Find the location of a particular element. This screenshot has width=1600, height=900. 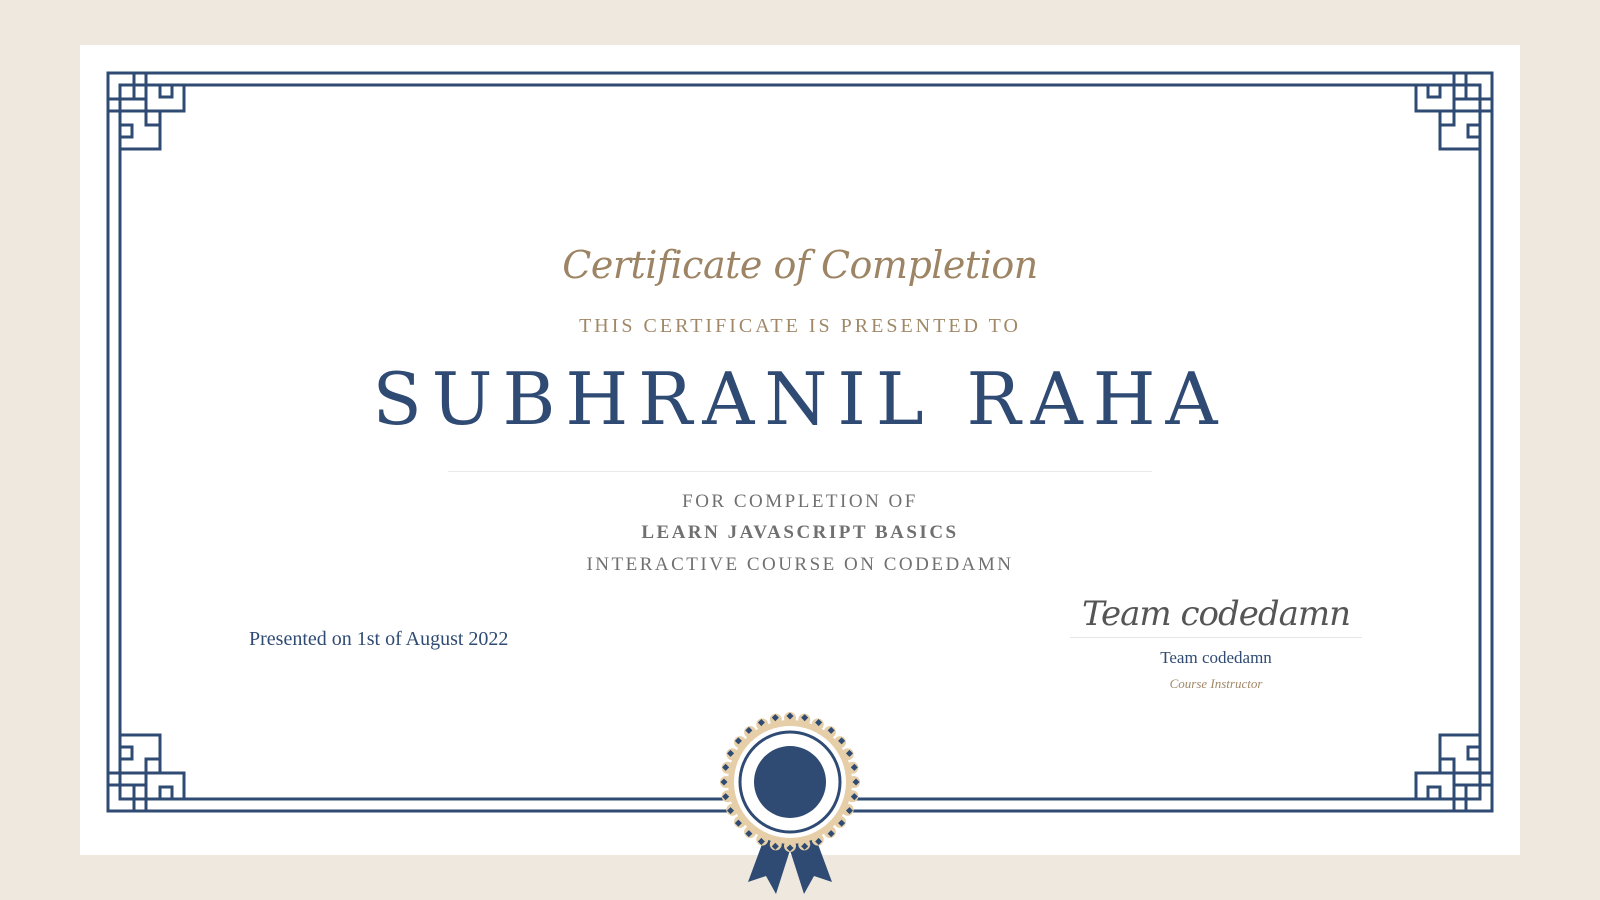

award-ribbon-seal-icon is located at coordinates (790, 803).